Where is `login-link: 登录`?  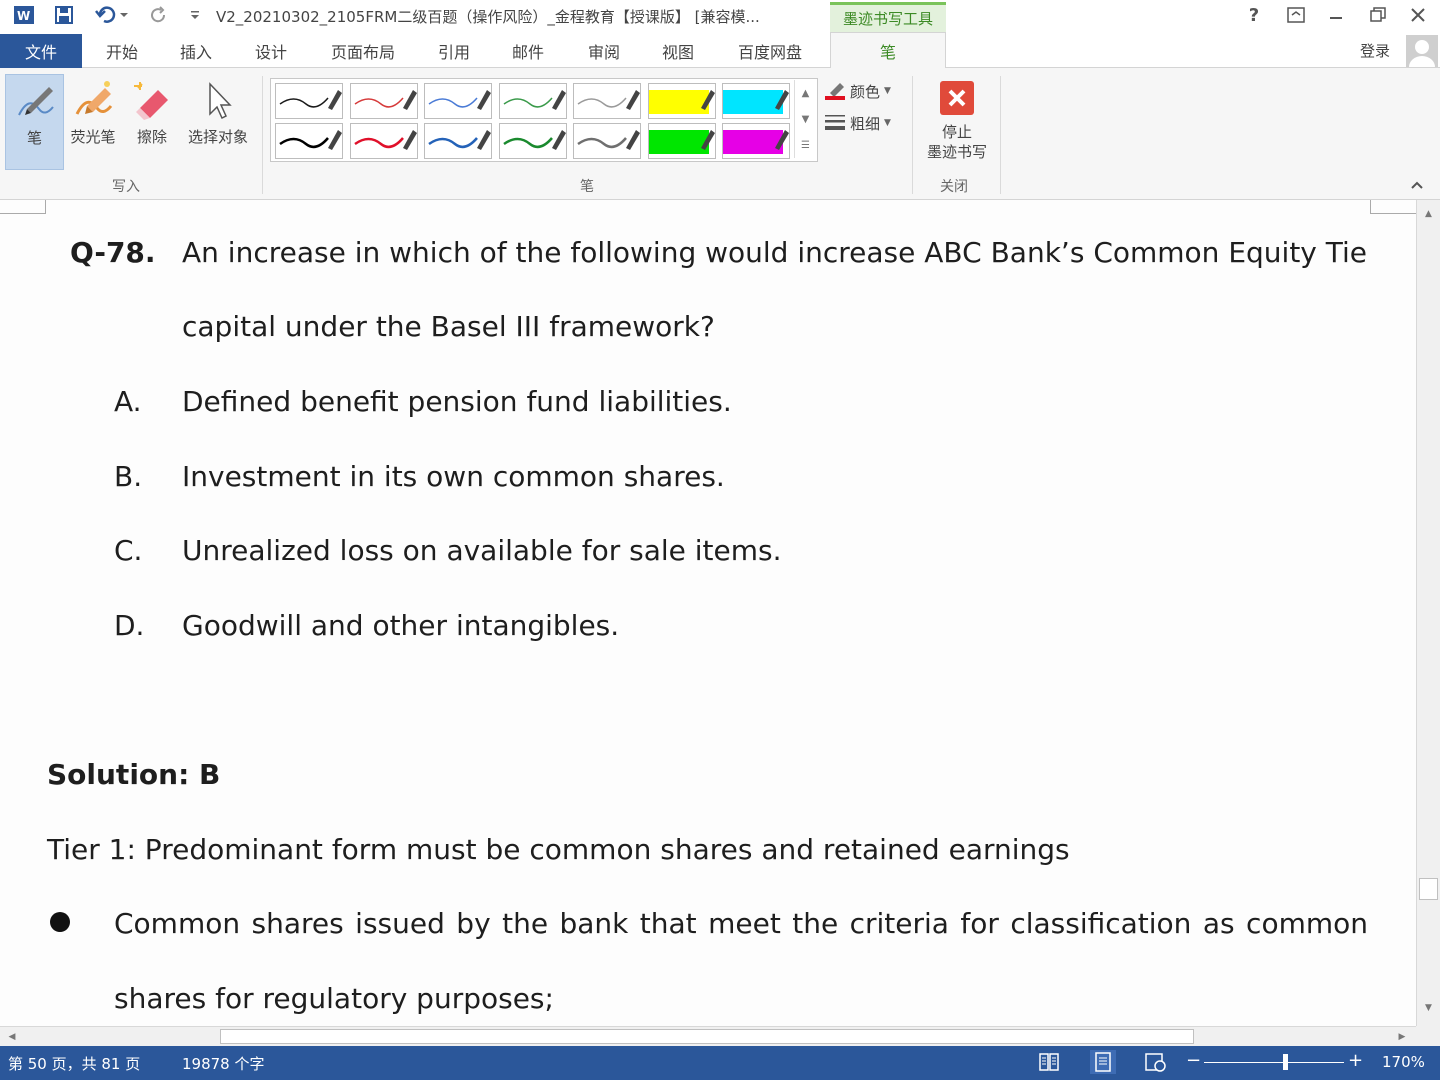 login-link: 登录 is located at coordinates (1375, 50).